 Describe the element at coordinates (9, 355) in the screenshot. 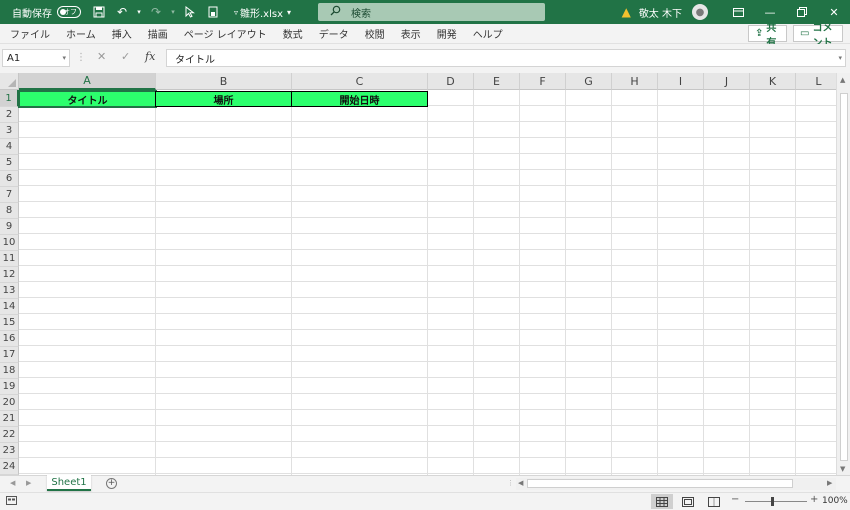

I see `row-header-17: 17` at that location.